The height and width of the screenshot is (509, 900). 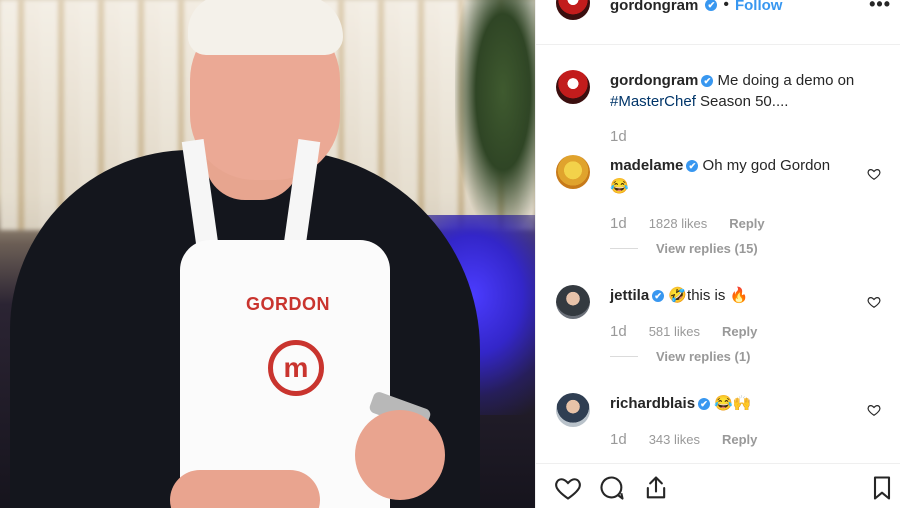 What do you see at coordinates (612, 488) in the screenshot?
I see `comment-icon` at bounding box center [612, 488].